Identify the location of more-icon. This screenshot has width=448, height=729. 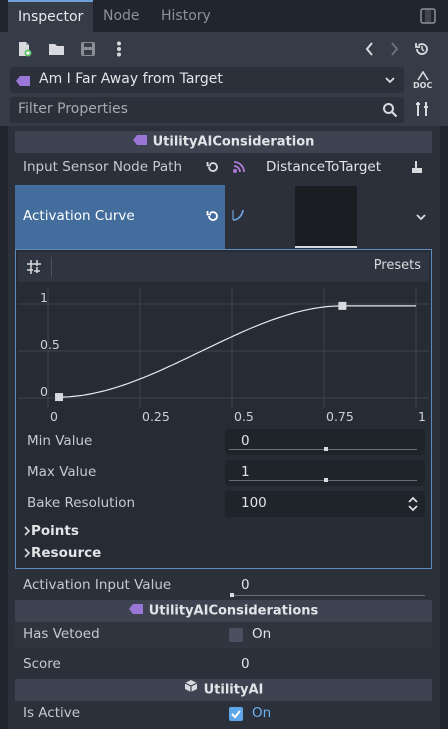
(119, 51).